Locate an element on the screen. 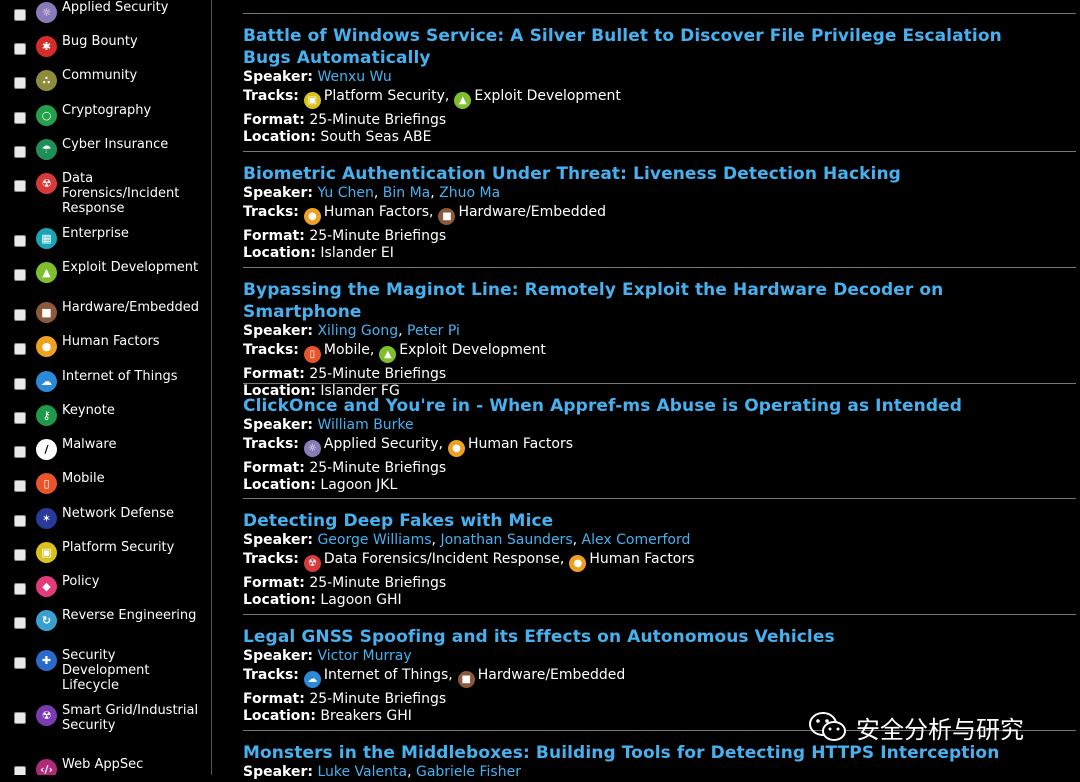 This screenshot has width=1080, height=782. sidebar-track-item: ▣ Platform Security is located at coordinates (105, 557).